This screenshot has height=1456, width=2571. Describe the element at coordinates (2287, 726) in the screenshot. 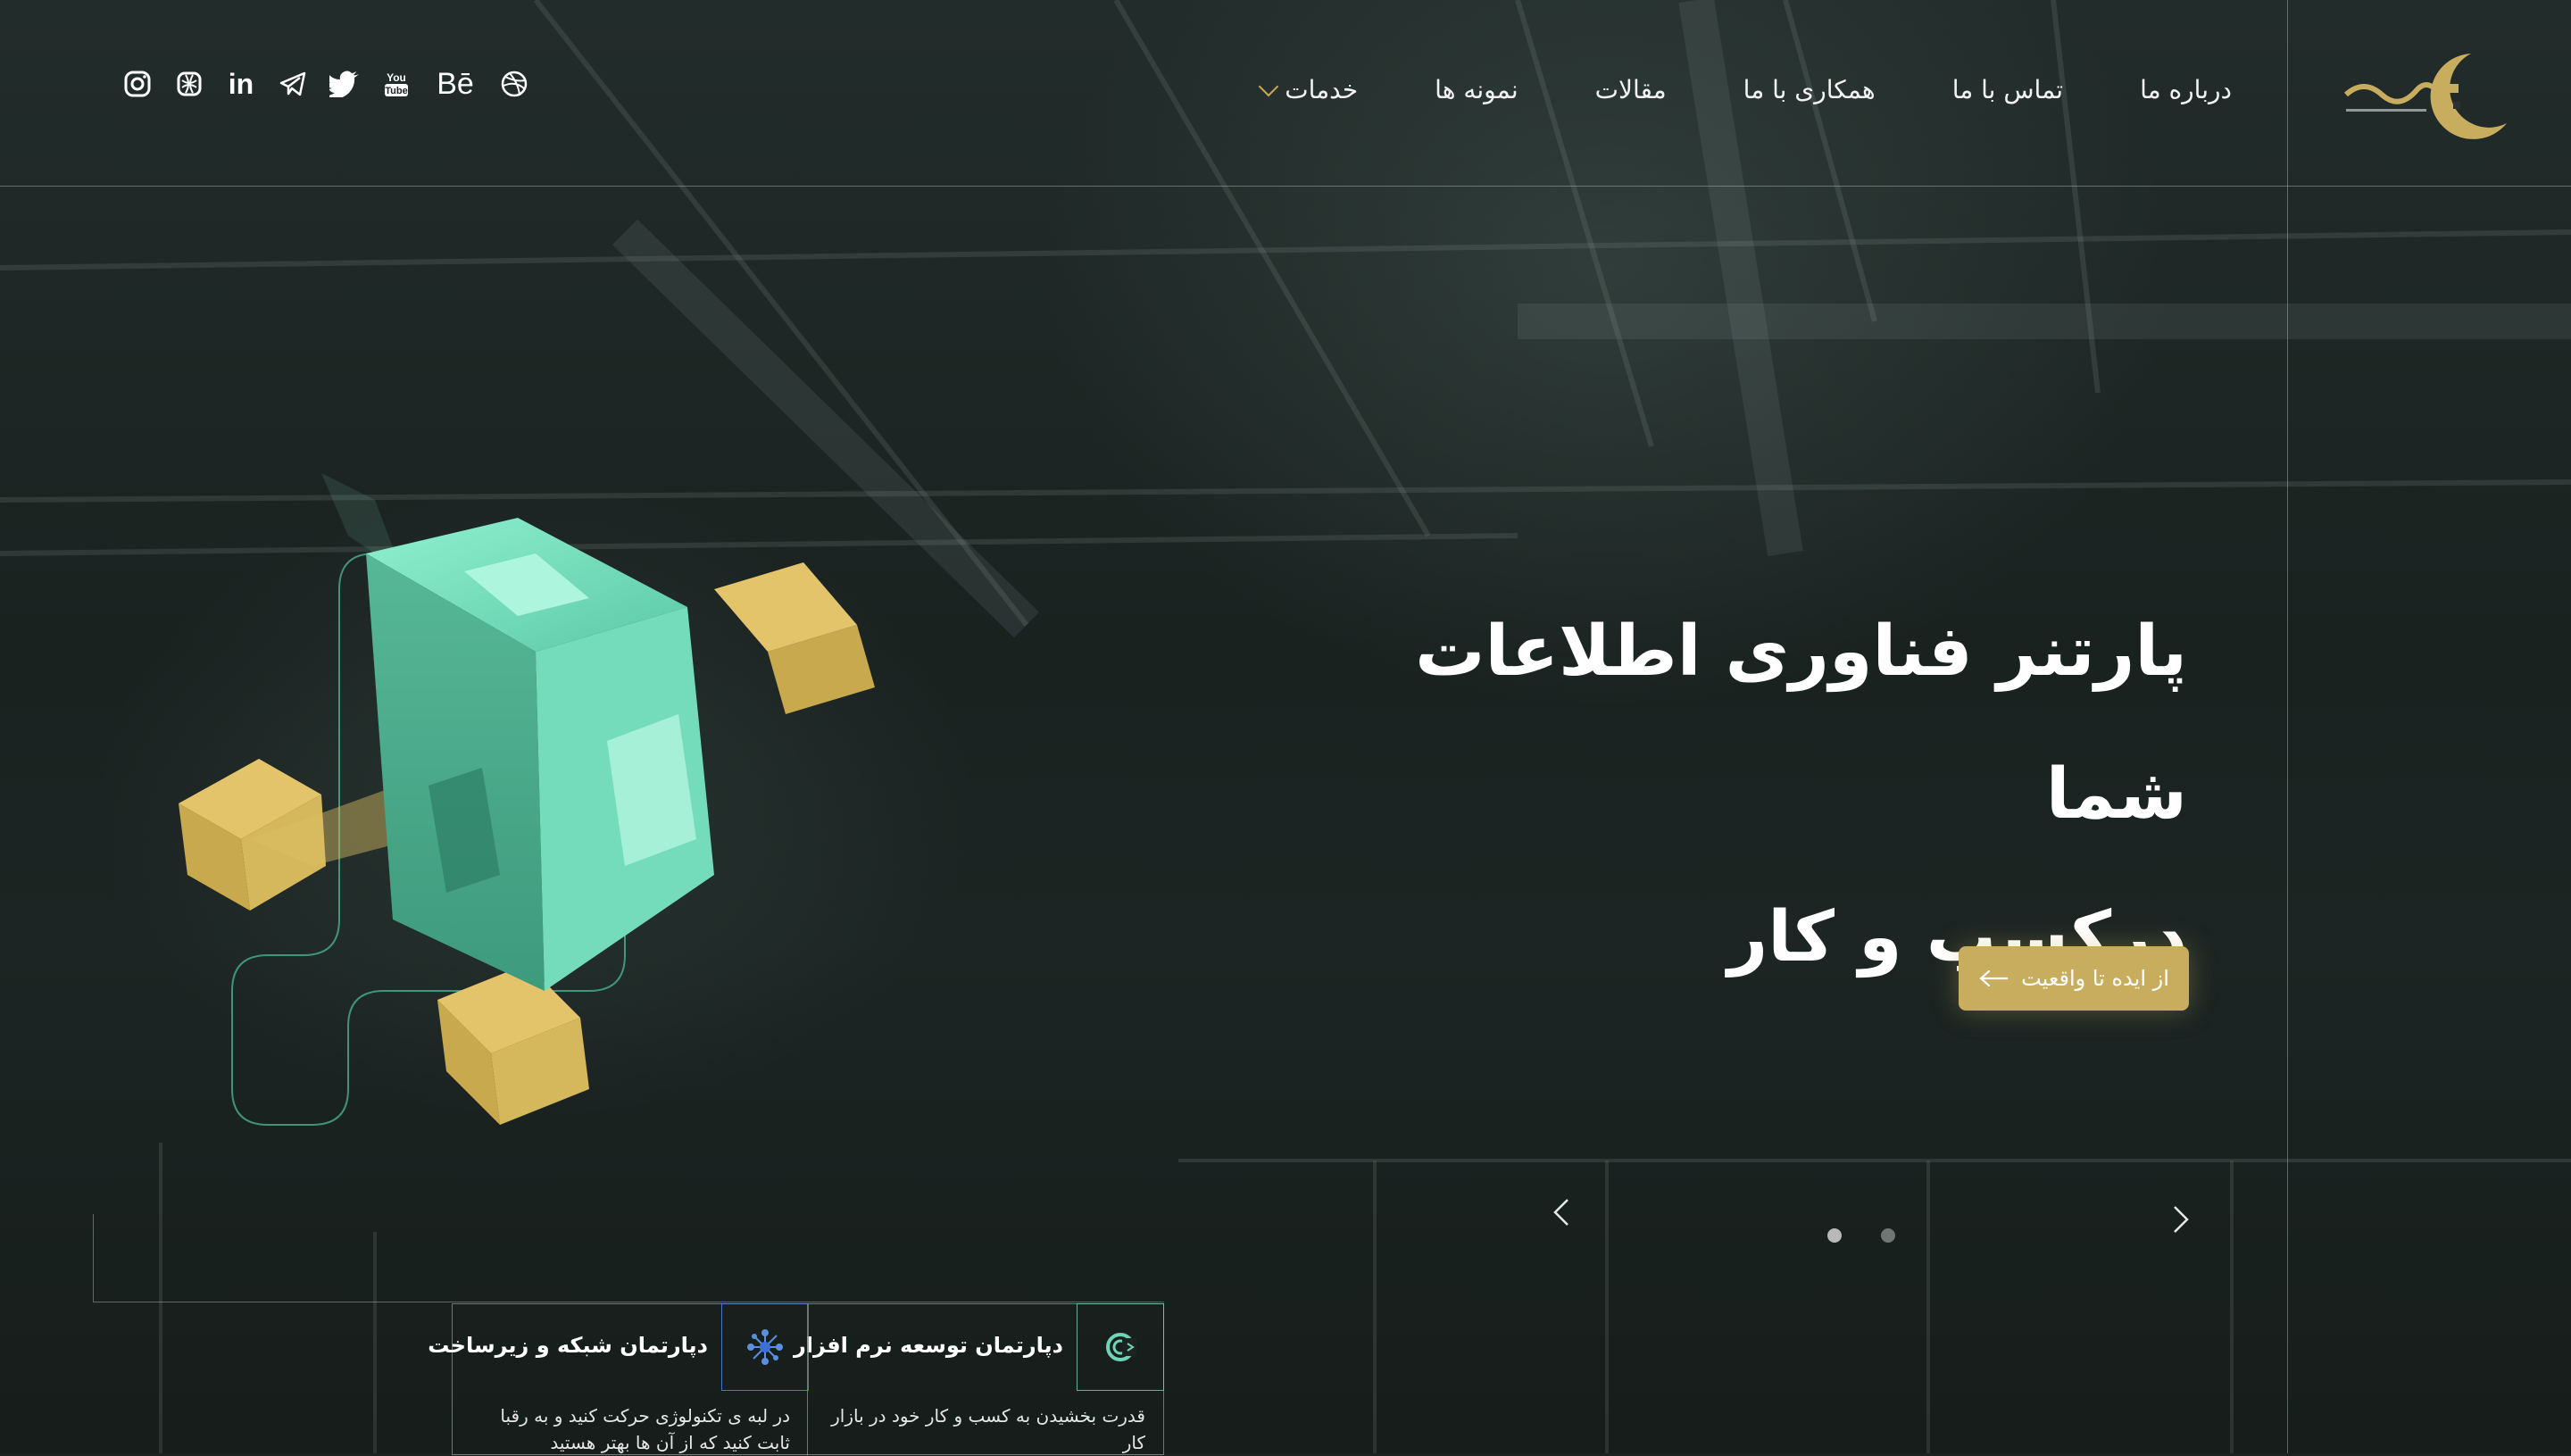

I see `vertical-divider` at that location.